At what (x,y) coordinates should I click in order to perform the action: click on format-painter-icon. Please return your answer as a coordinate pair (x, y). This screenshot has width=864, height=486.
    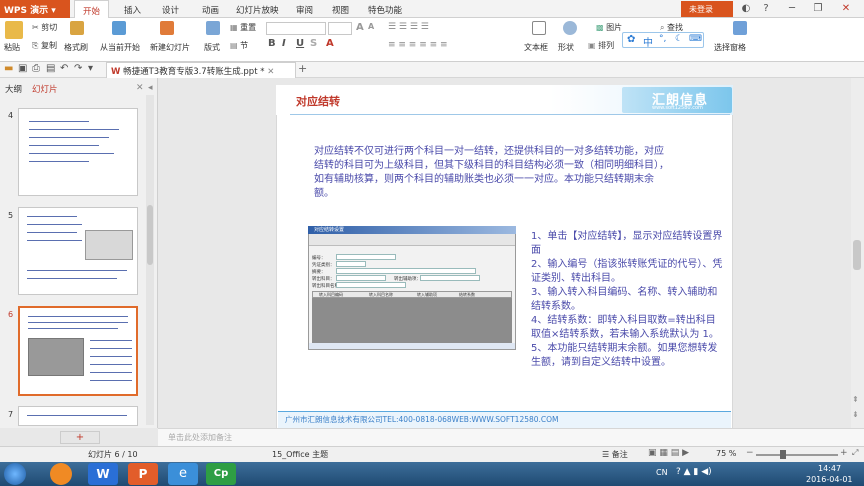
    Looking at the image, I should click on (77, 29).